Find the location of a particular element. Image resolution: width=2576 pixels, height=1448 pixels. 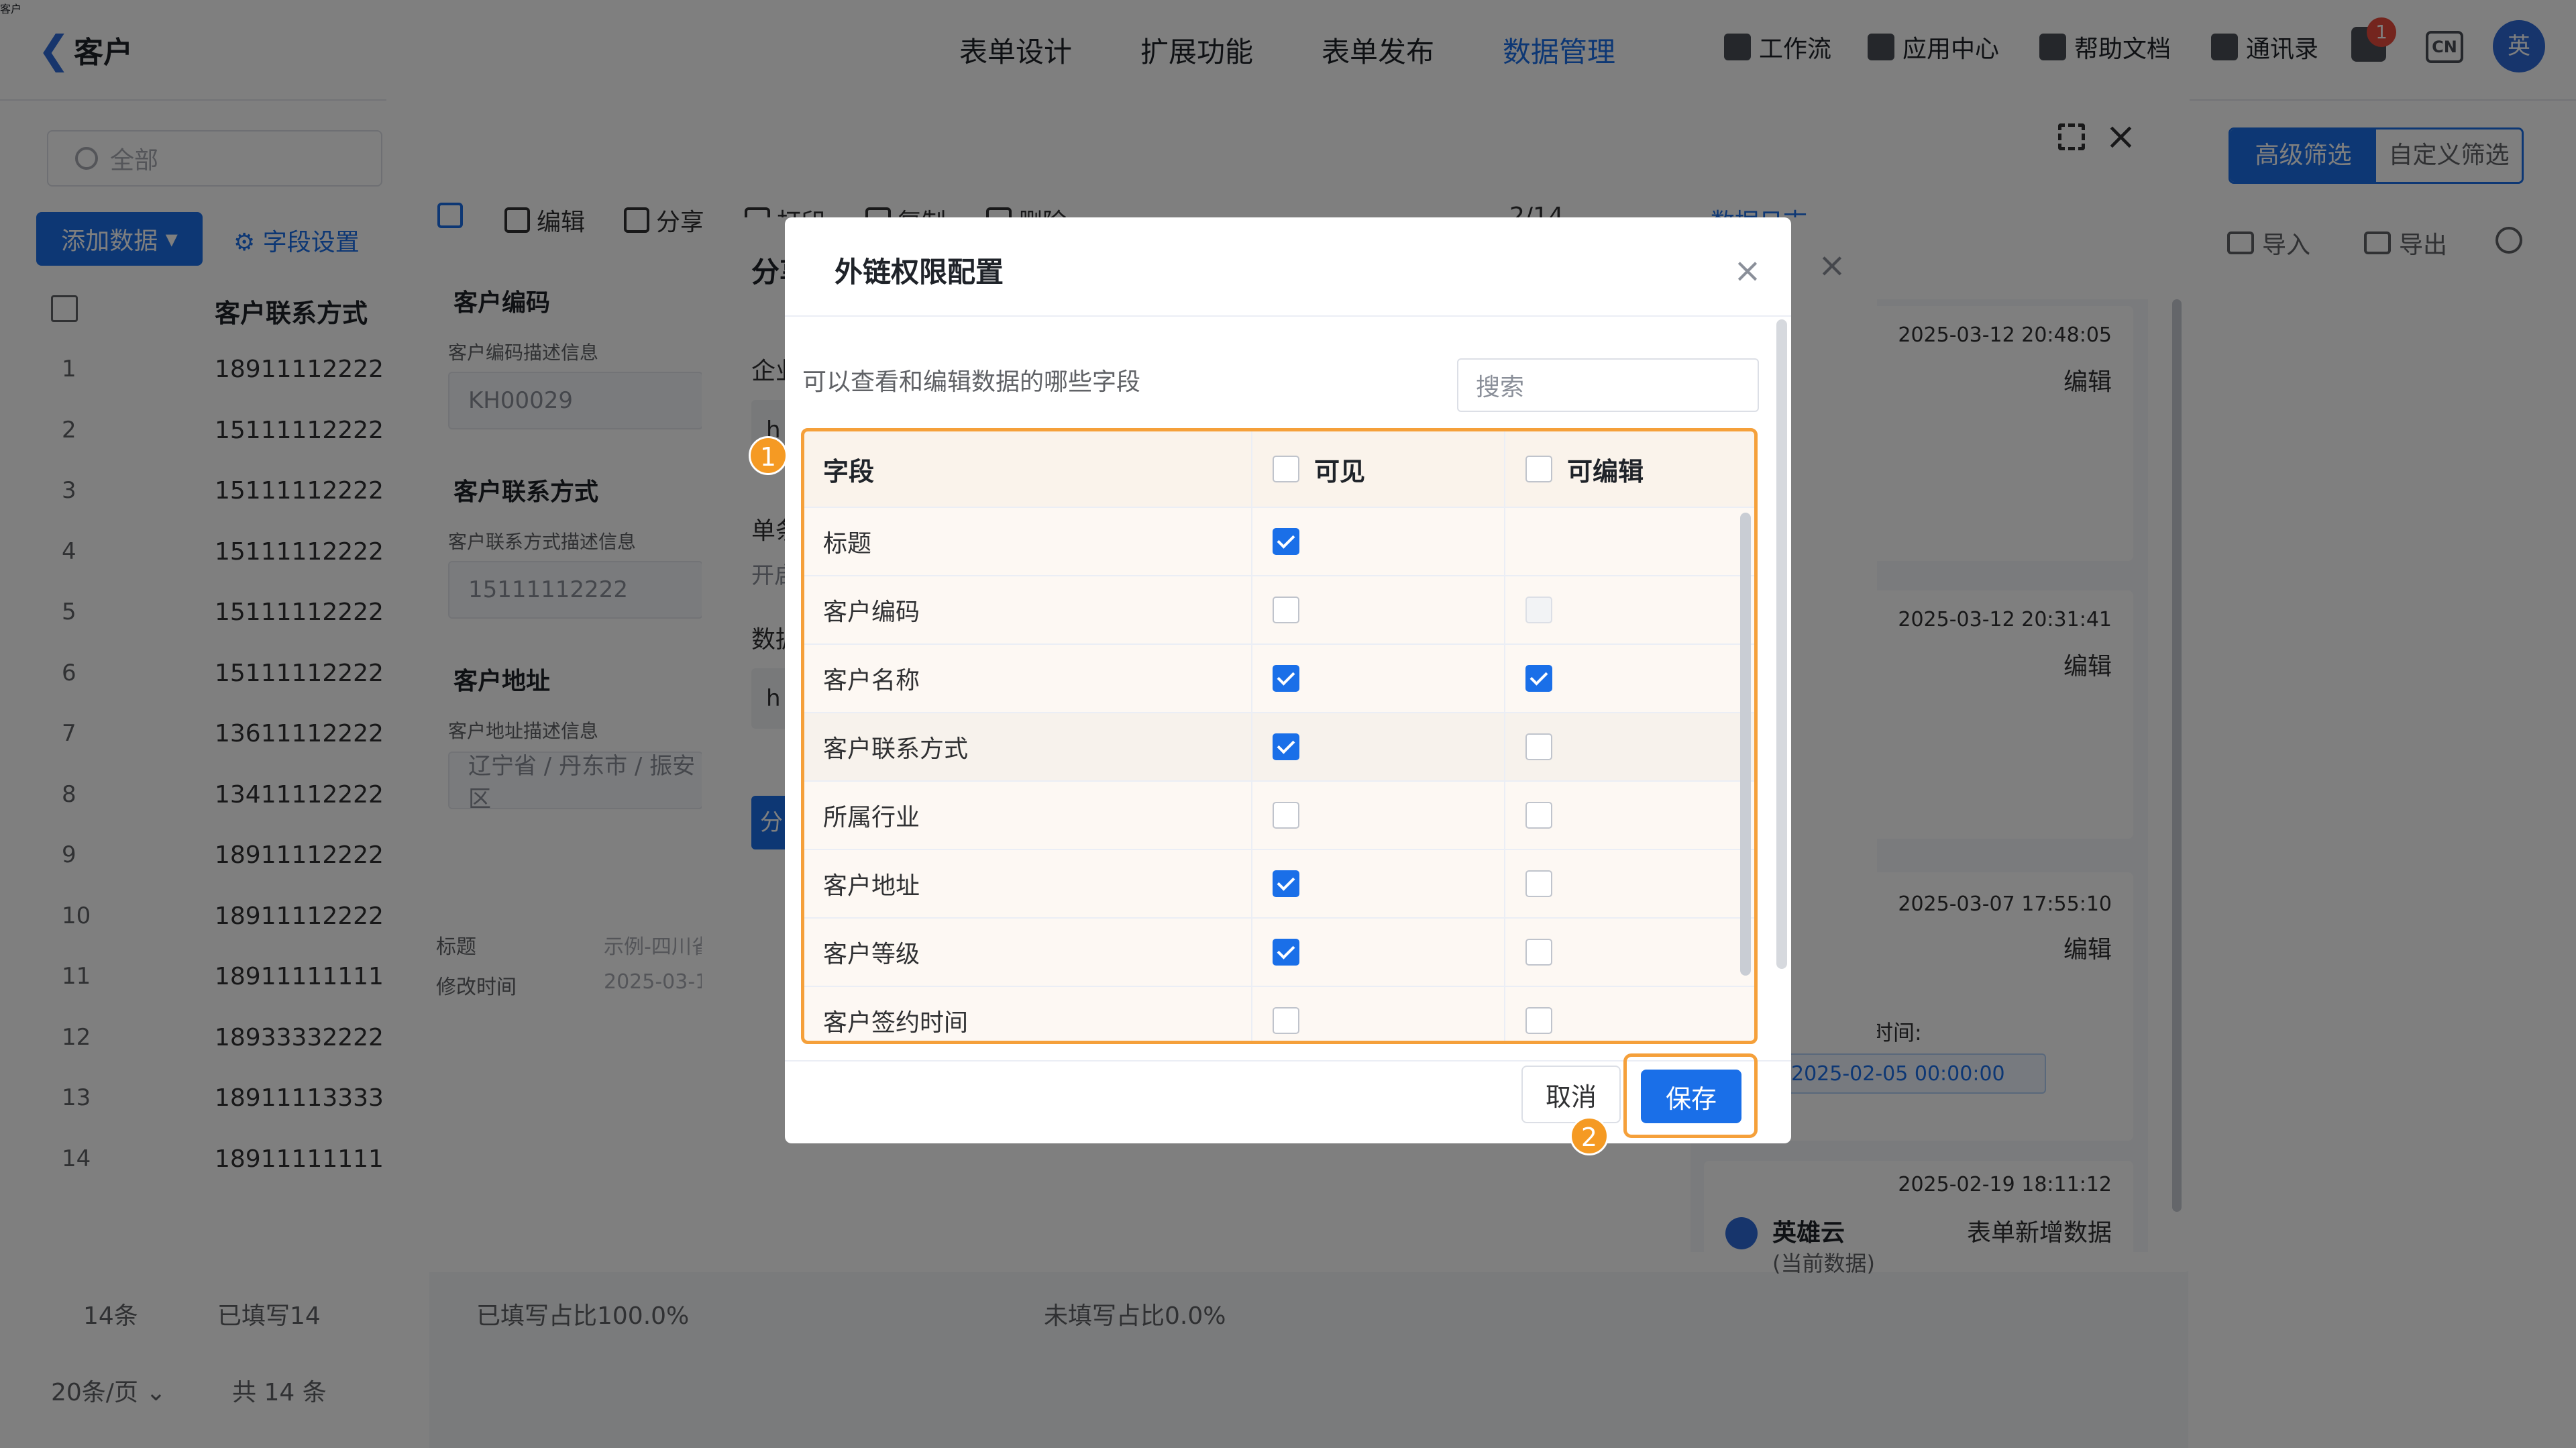

field-search-input: 搜索 is located at coordinates (1608, 385).